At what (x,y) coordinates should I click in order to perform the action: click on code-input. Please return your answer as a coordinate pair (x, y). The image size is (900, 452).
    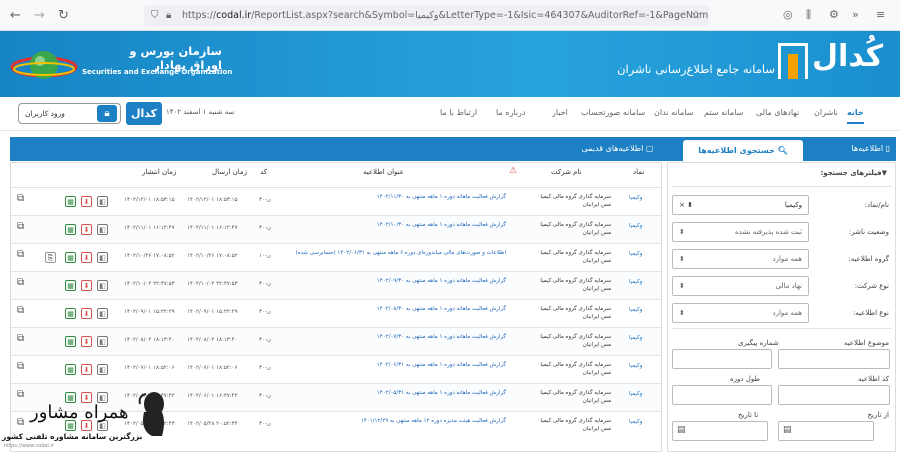
    Looking at the image, I should click on (834, 395).